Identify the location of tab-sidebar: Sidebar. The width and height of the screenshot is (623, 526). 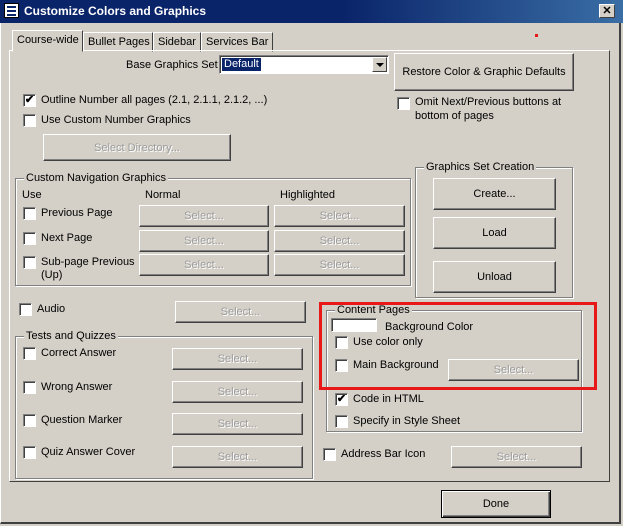
(177, 42).